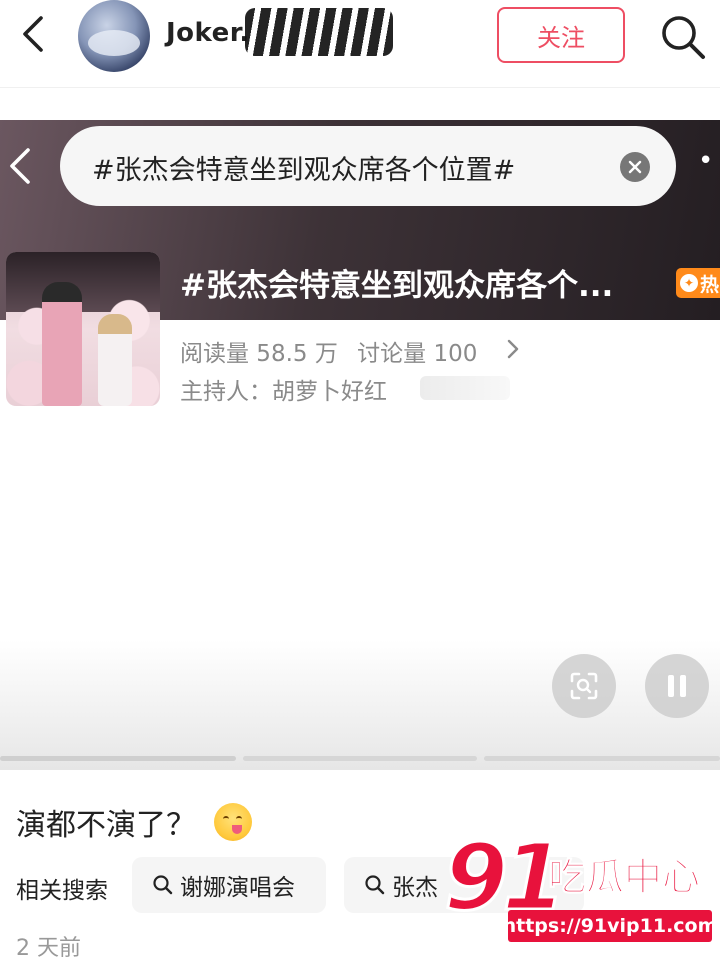  I want to click on hot-badge-label: 热, so click(710, 284).